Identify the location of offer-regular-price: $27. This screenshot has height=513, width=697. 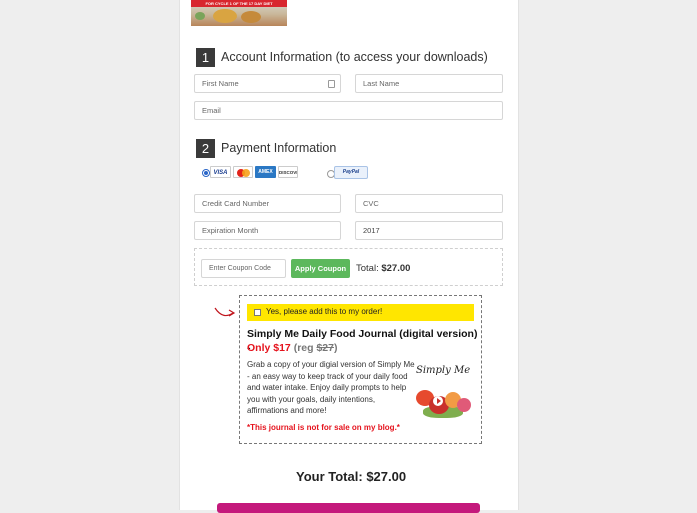
(325, 348).